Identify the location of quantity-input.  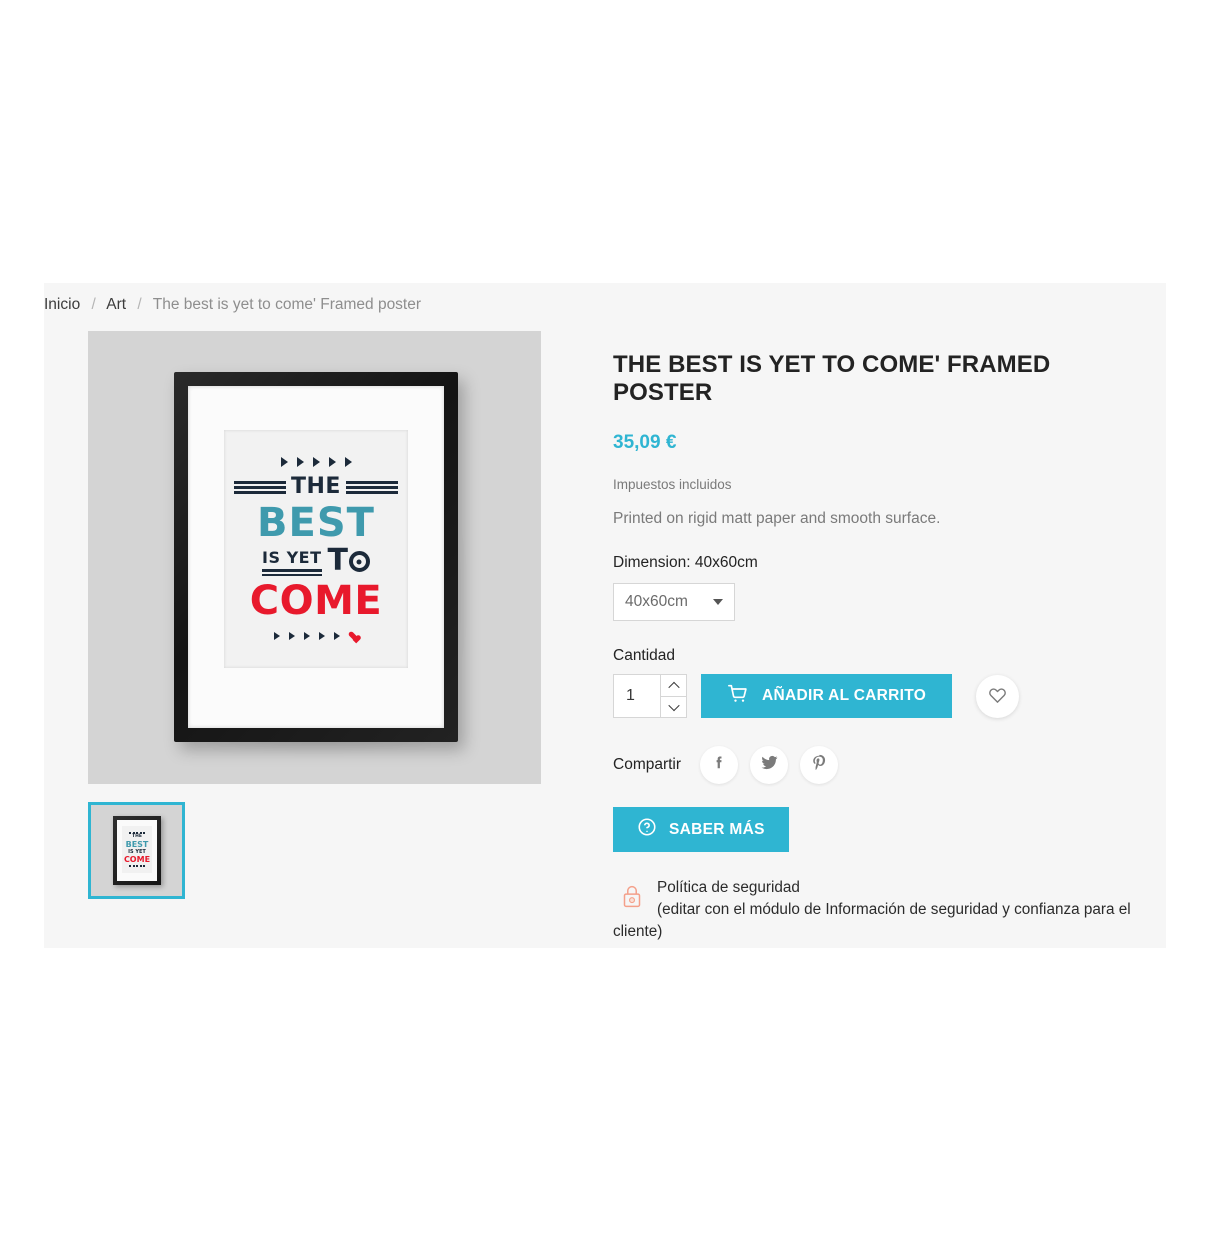
(637, 696).